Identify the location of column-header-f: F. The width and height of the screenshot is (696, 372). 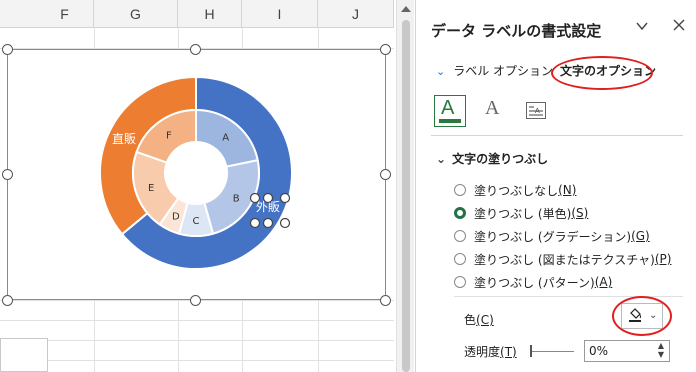
(65, 14).